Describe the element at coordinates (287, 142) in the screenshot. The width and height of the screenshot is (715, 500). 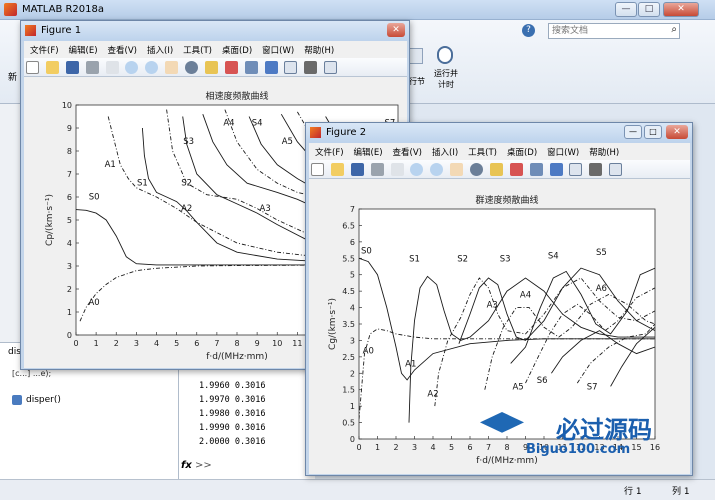
I see `mode-label: A5` at that location.